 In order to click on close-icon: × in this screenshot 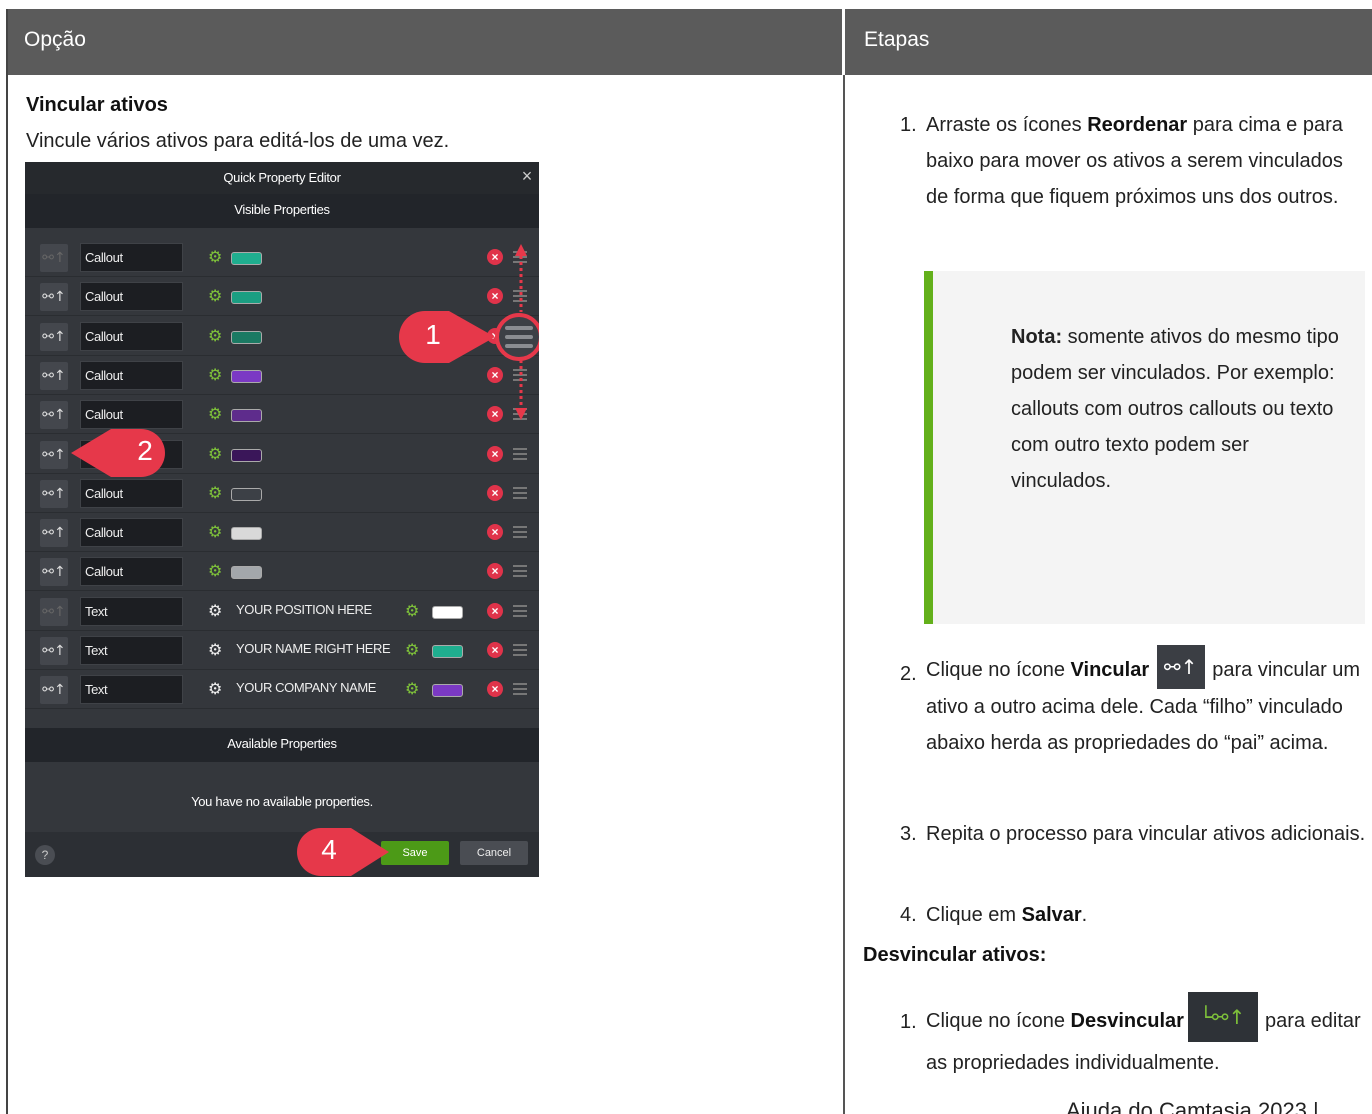, I will do `click(527, 176)`.